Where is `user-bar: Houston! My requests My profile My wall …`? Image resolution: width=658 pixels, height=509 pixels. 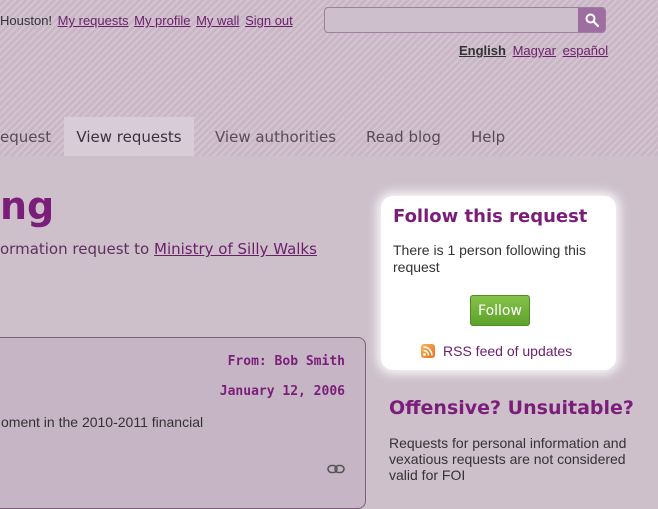 user-bar: Houston! My requests My profile My wall … is located at coordinates (146, 20).